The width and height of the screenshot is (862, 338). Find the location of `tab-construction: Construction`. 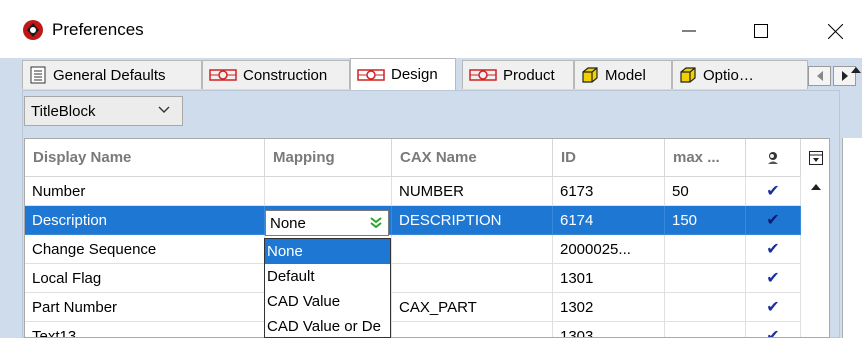

tab-construction: Construction is located at coordinates (276, 74).